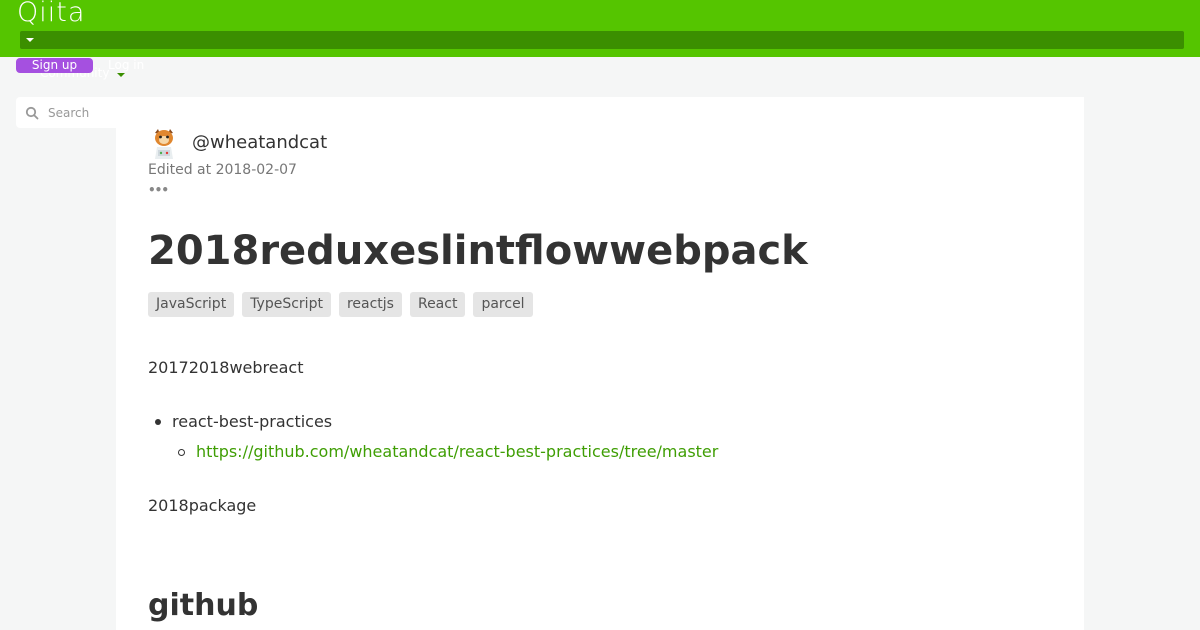 This screenshot has width=1200, height=630. I want to click on more-options-icon: •••, so click(158, 190).